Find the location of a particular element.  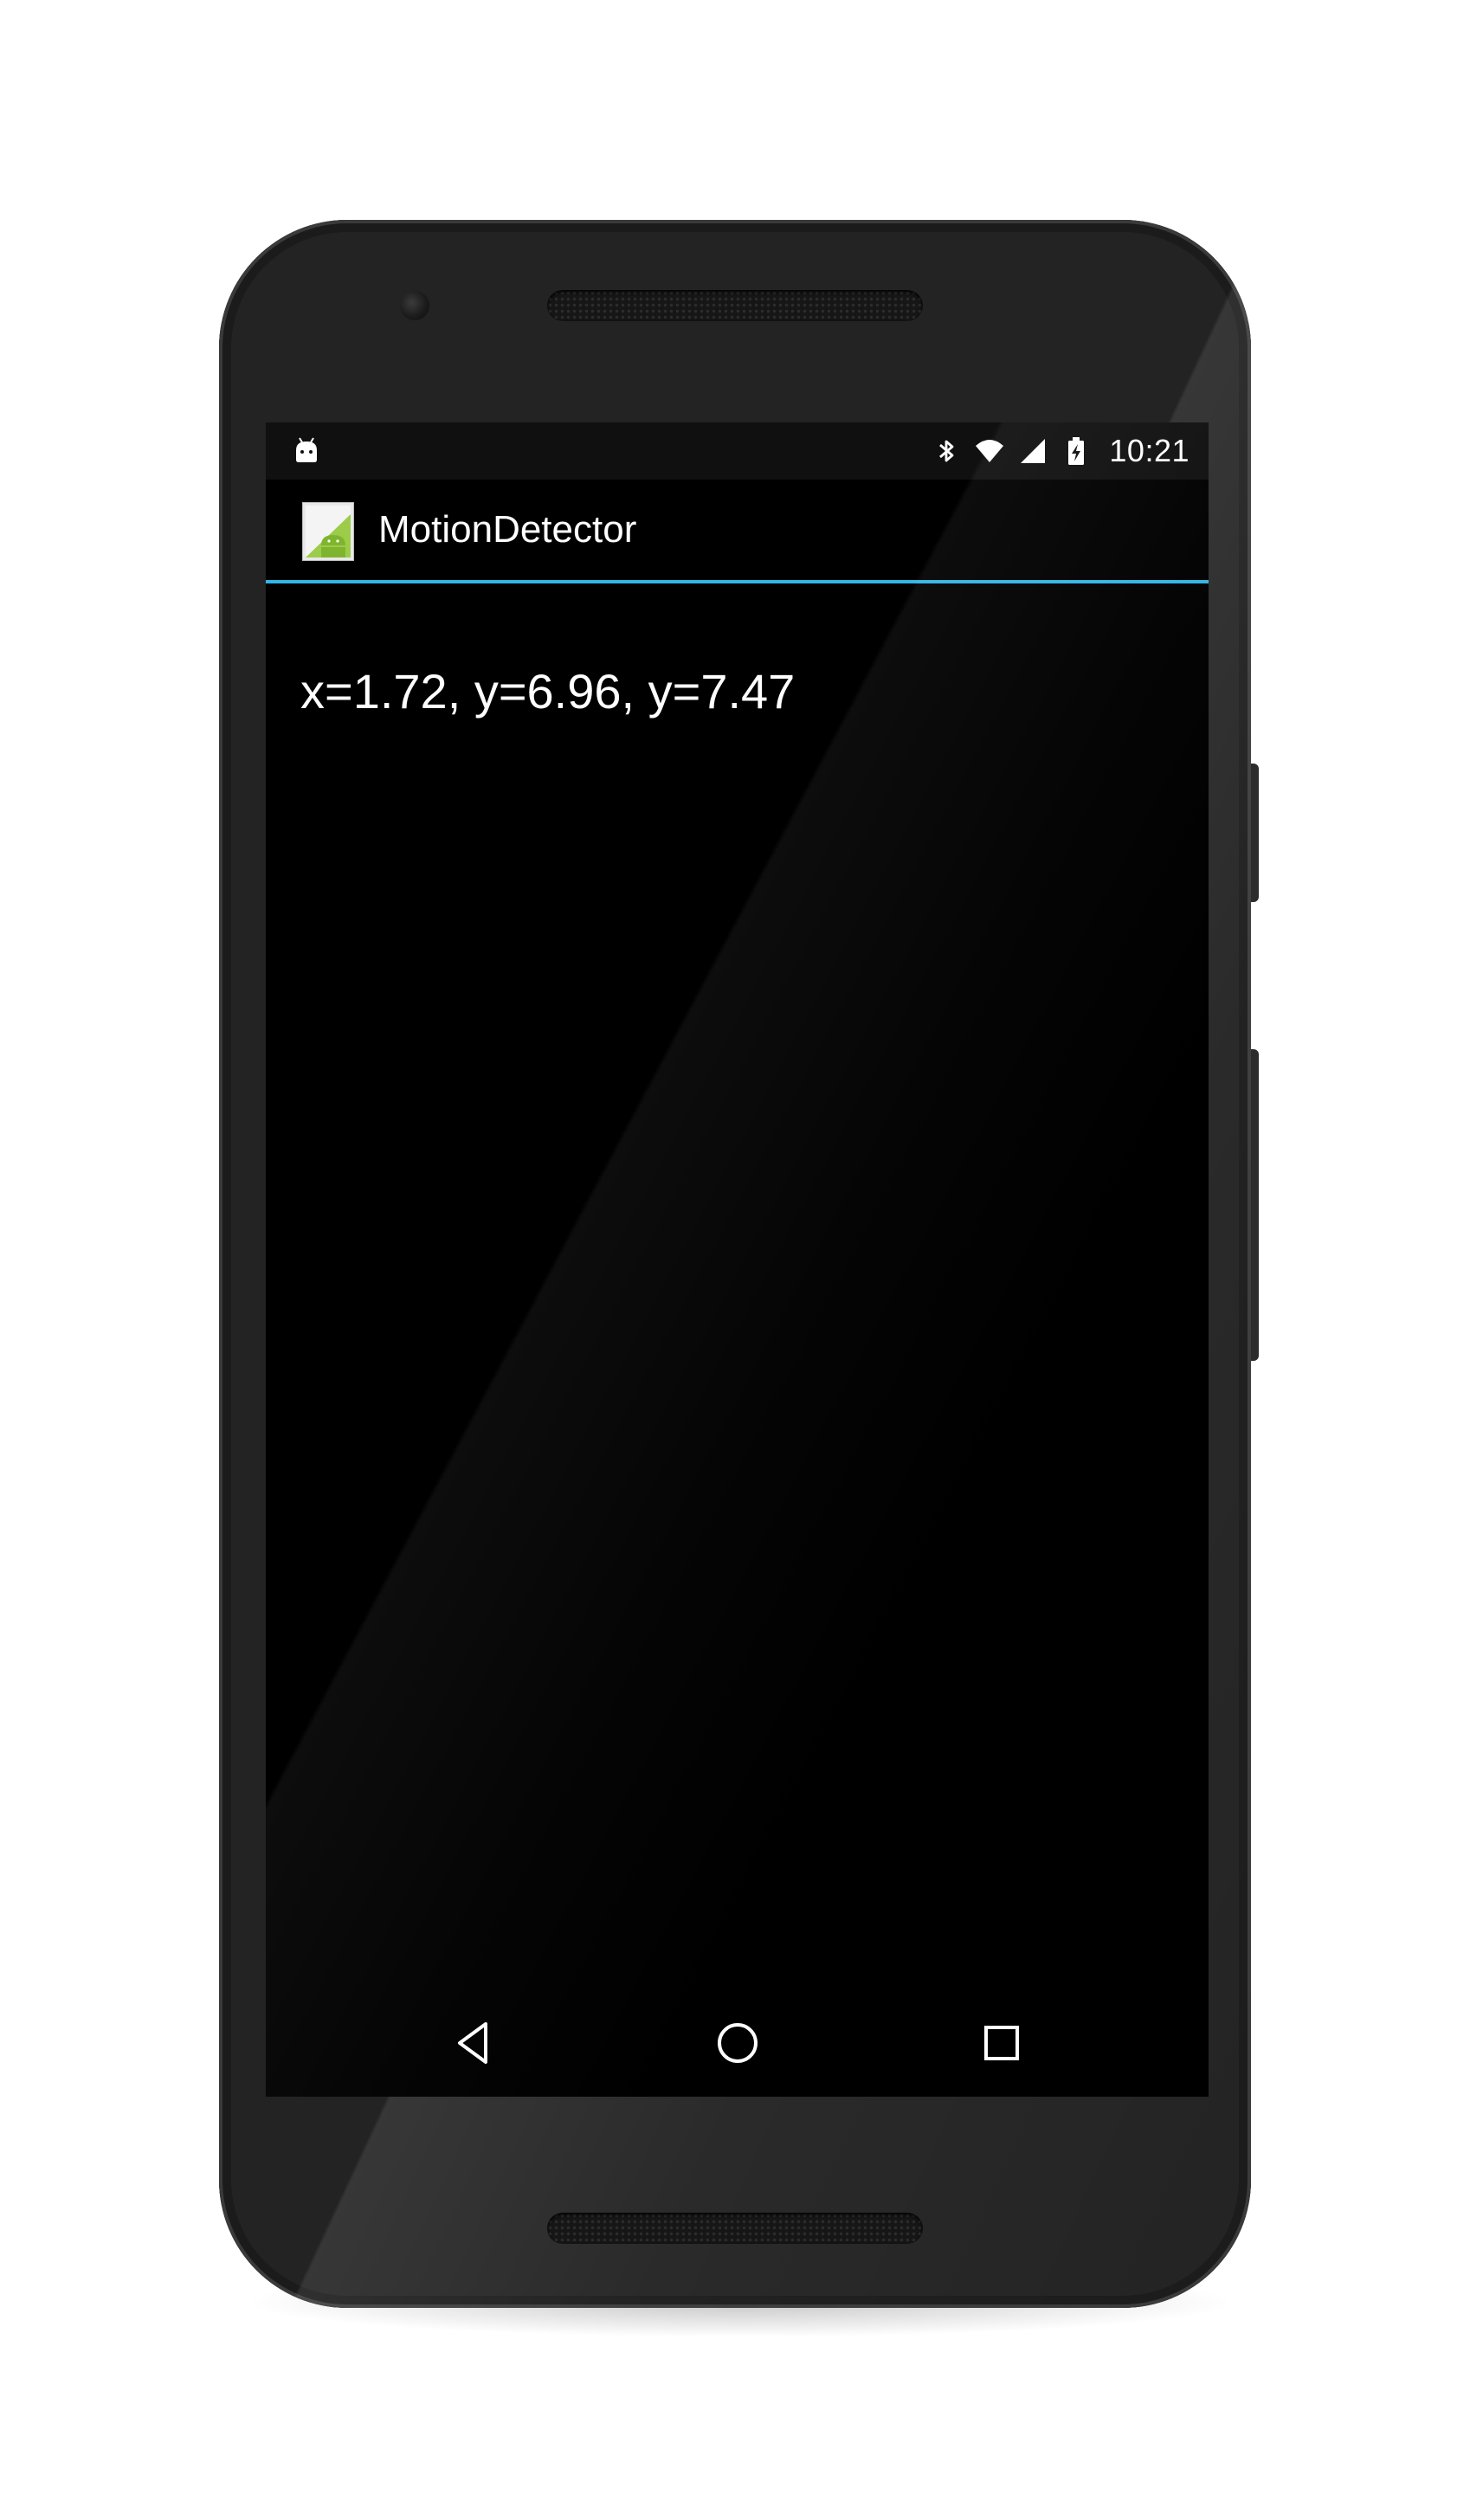

status-clock: 10:21 is located at coordinates (1150, 450).